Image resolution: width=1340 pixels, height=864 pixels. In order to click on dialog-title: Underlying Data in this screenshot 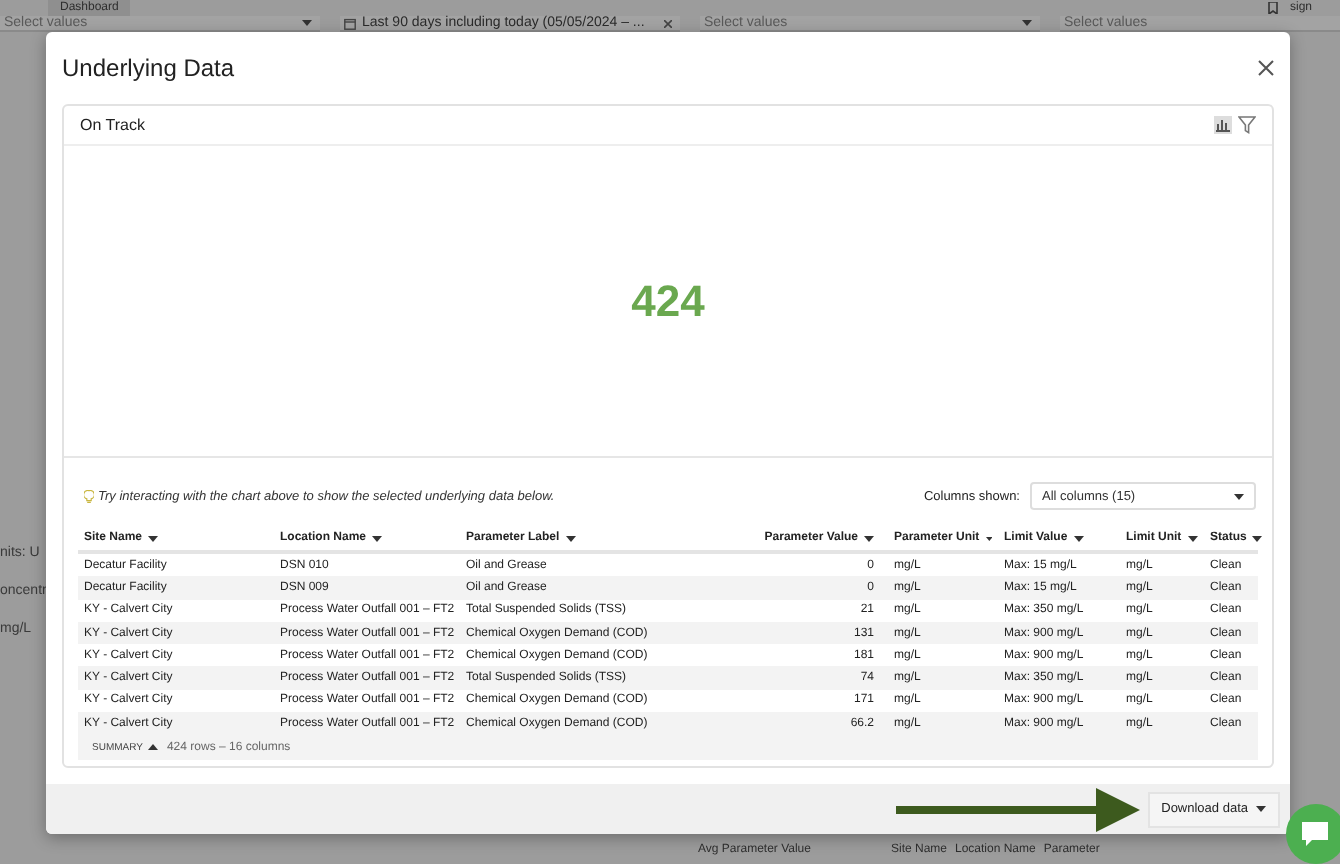, I will do `click(148, 68)`.